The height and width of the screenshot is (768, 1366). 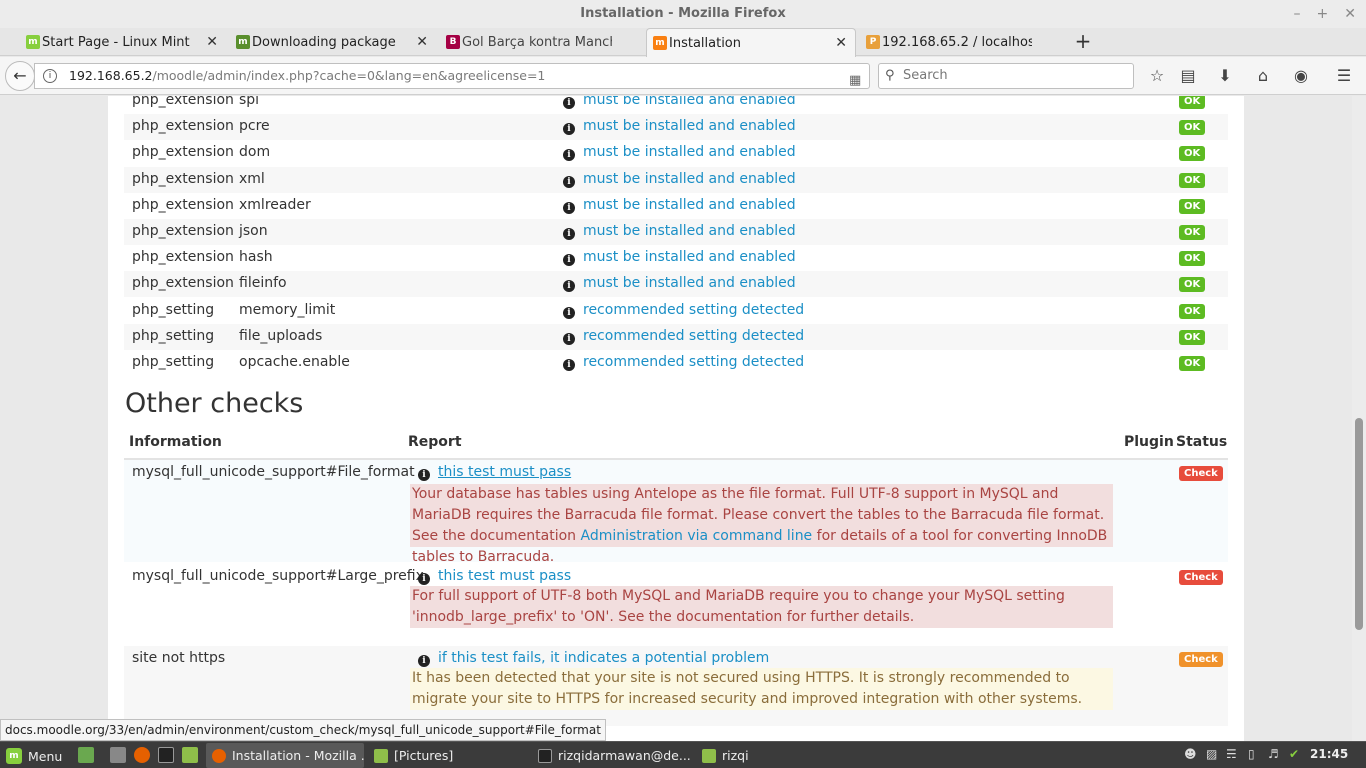 I want to click on back-button: ←, so click(x=20, y=76).